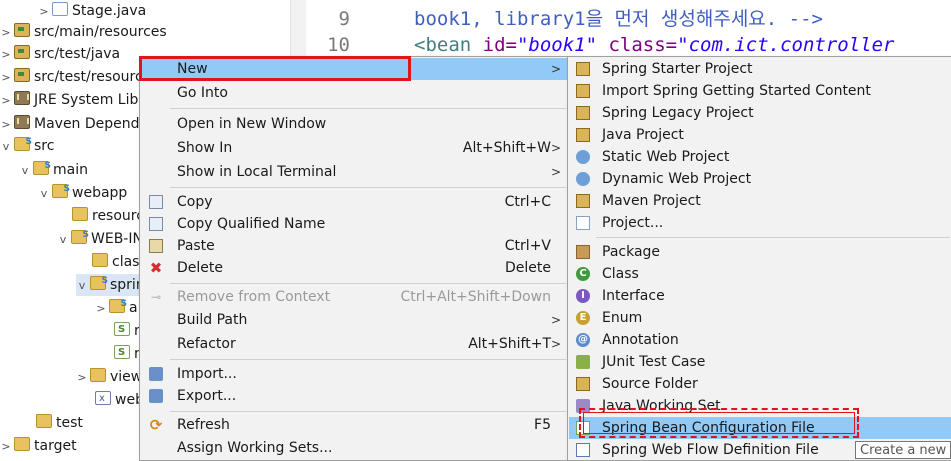  What do you see at coordinates (583, 384) in the screenshot?
I see `source-folder-icon` at bounding box center [583, 384].